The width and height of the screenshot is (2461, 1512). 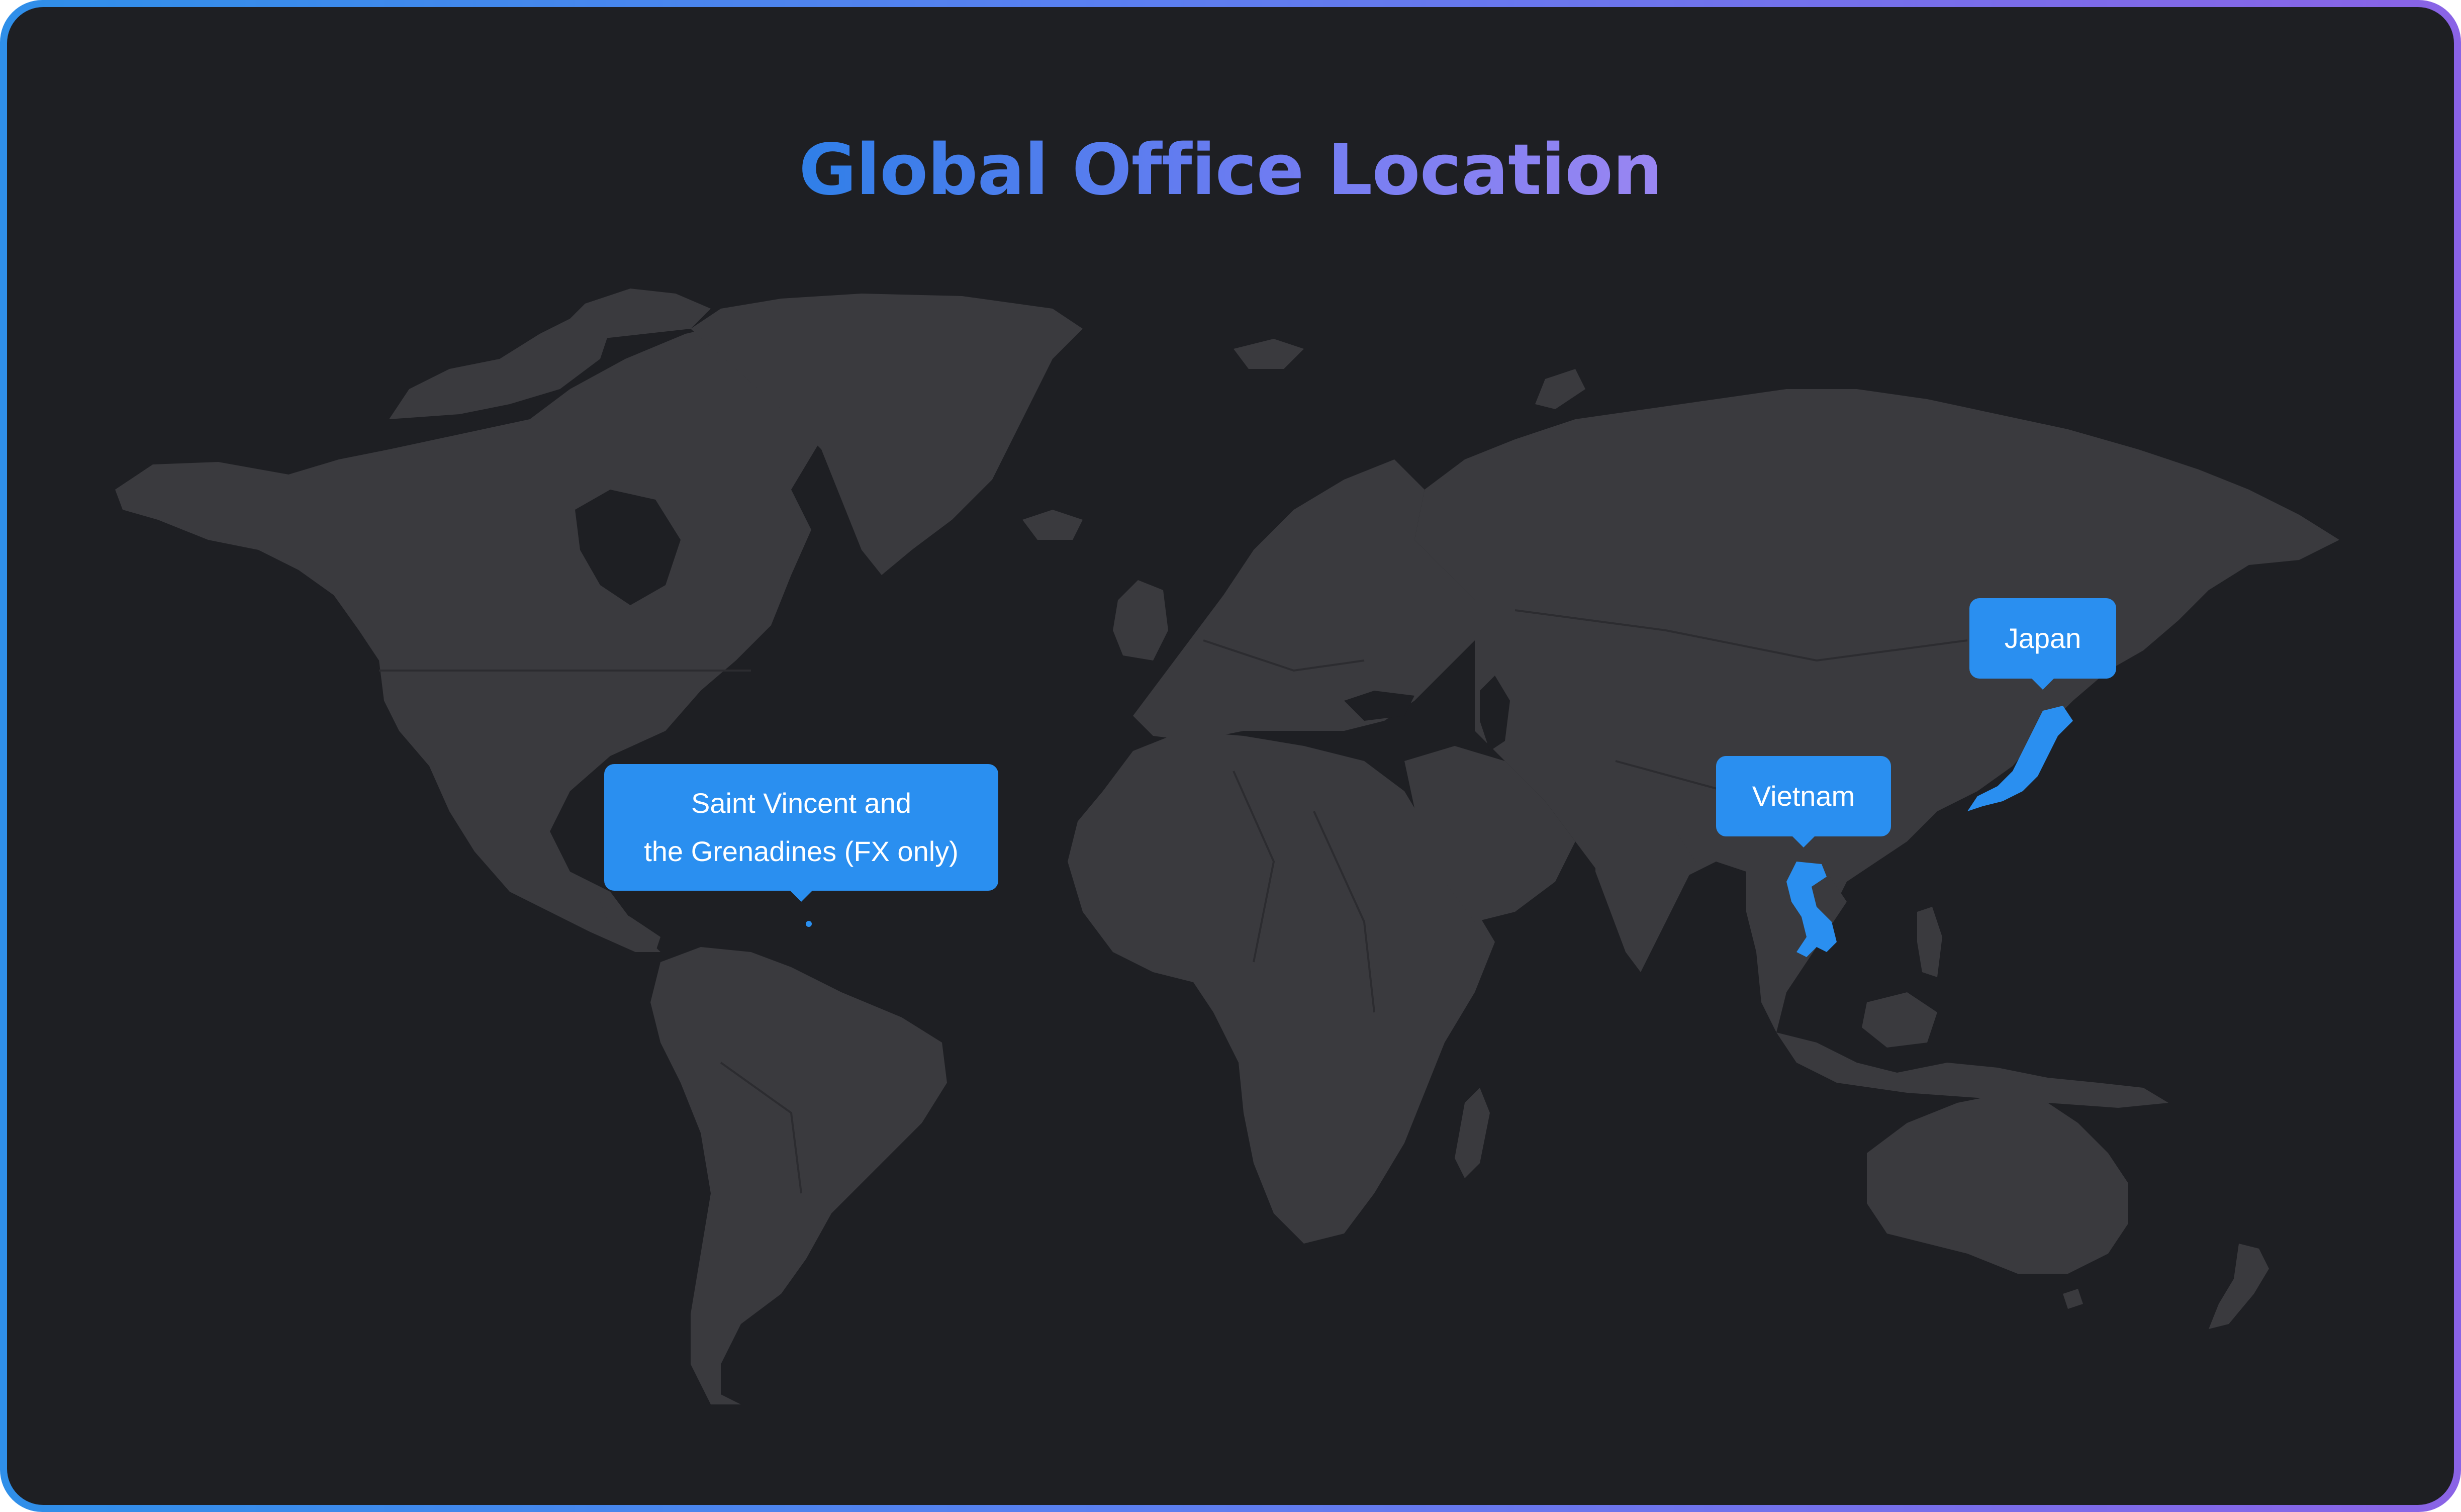 What do you see at coordinates (801, 803) in the screenshot?
I see `callout-label-line1: Saint Vincent and` at bounding box center [801, 803].